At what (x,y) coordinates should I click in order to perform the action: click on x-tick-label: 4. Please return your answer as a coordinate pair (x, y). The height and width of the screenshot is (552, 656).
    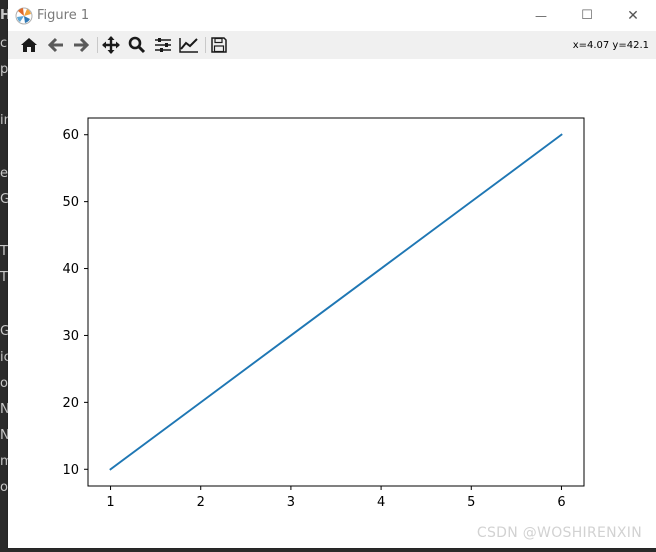
    Looking at the image, I should click on (381, 502).